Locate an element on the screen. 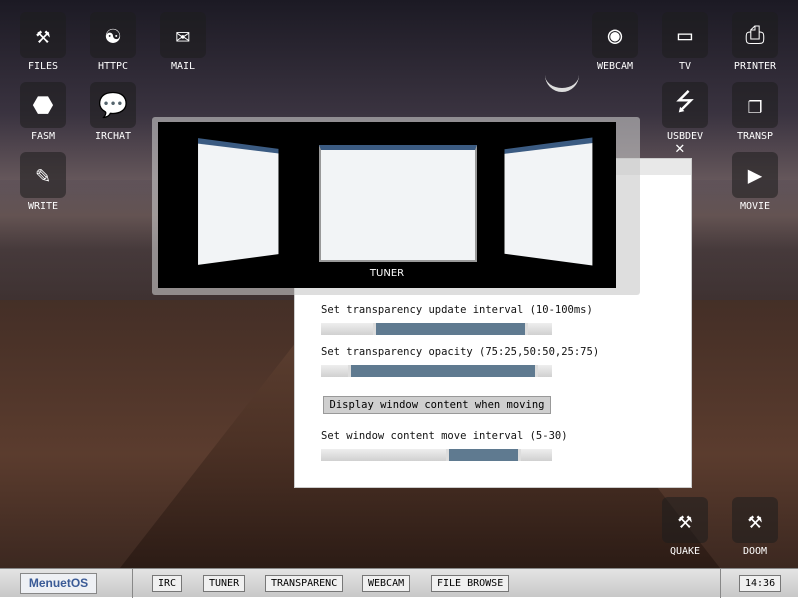  window-thumbnail-selected is located at coordinates (398, 203).